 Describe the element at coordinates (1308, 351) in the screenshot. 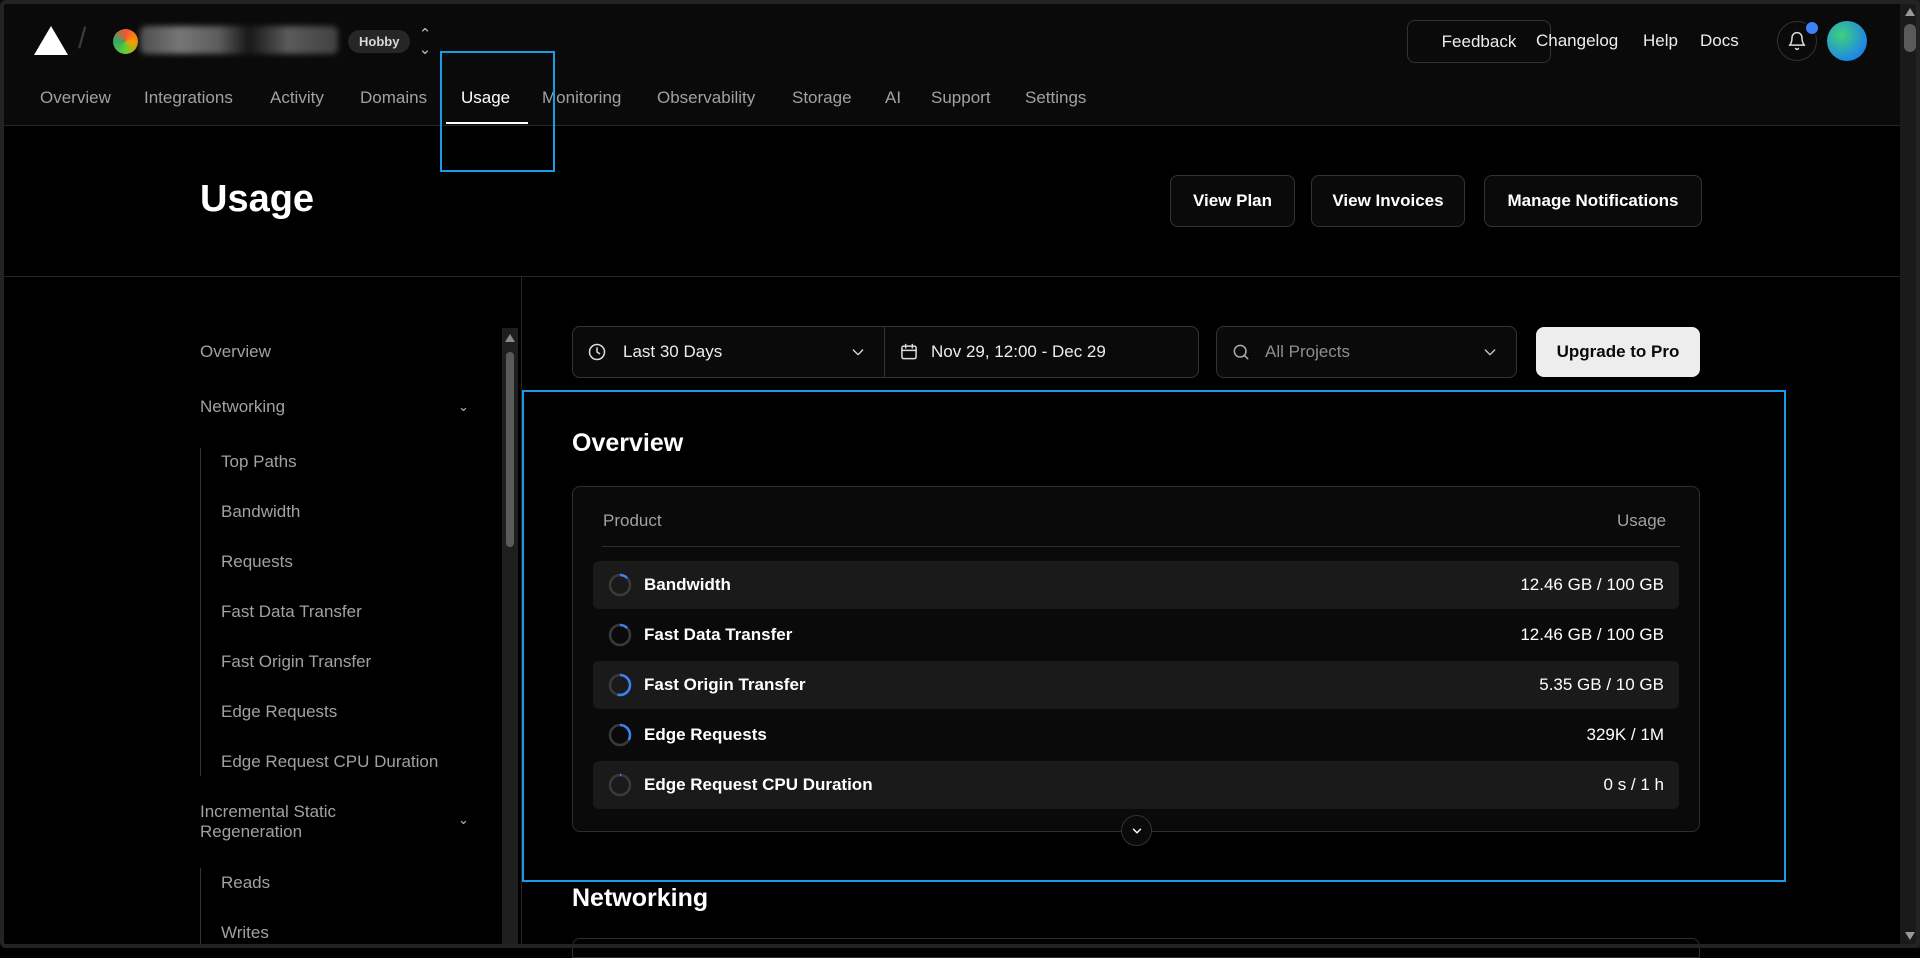

I see `projects-placeholder: All Projects` at that location.